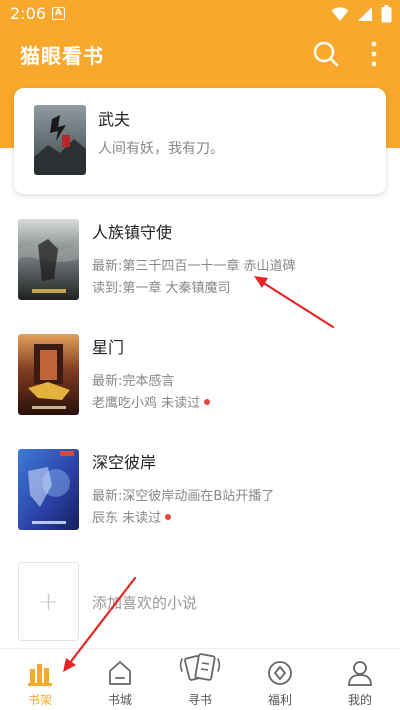 This screenshot has width=400, height=710. I want to click on nav-bookshelf: 书架, so click(40, 679).